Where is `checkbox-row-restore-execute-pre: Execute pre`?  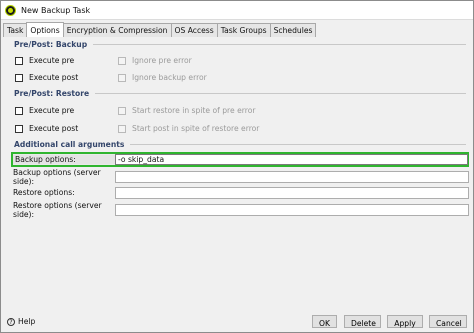 checkbox-row-restore-execute-pre: Execute pre is located at coordinates (44, 110).